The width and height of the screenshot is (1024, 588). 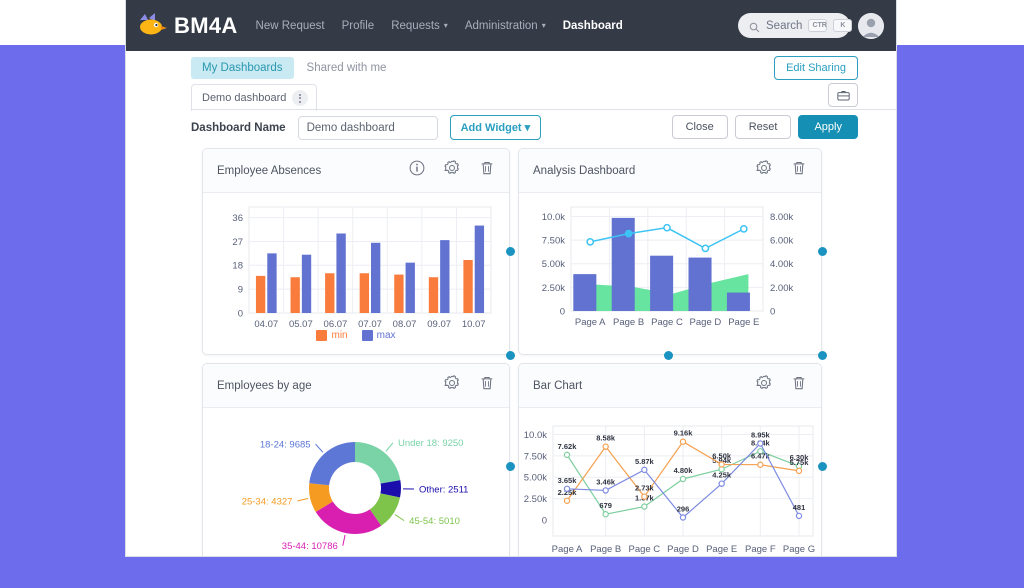 I want to click on nav-link-administration: Administration ▾, so click(x=505, y=26).